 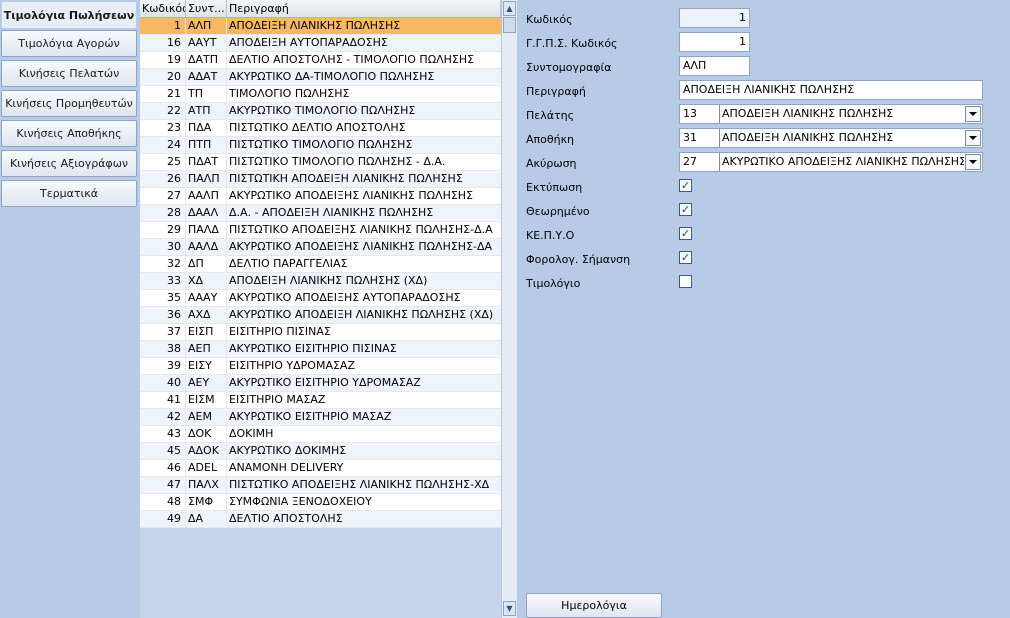 What do you see at coordinates (700, 114) in the screenshot?
I see `customer-code: 13` at bounding box center [700, 114].